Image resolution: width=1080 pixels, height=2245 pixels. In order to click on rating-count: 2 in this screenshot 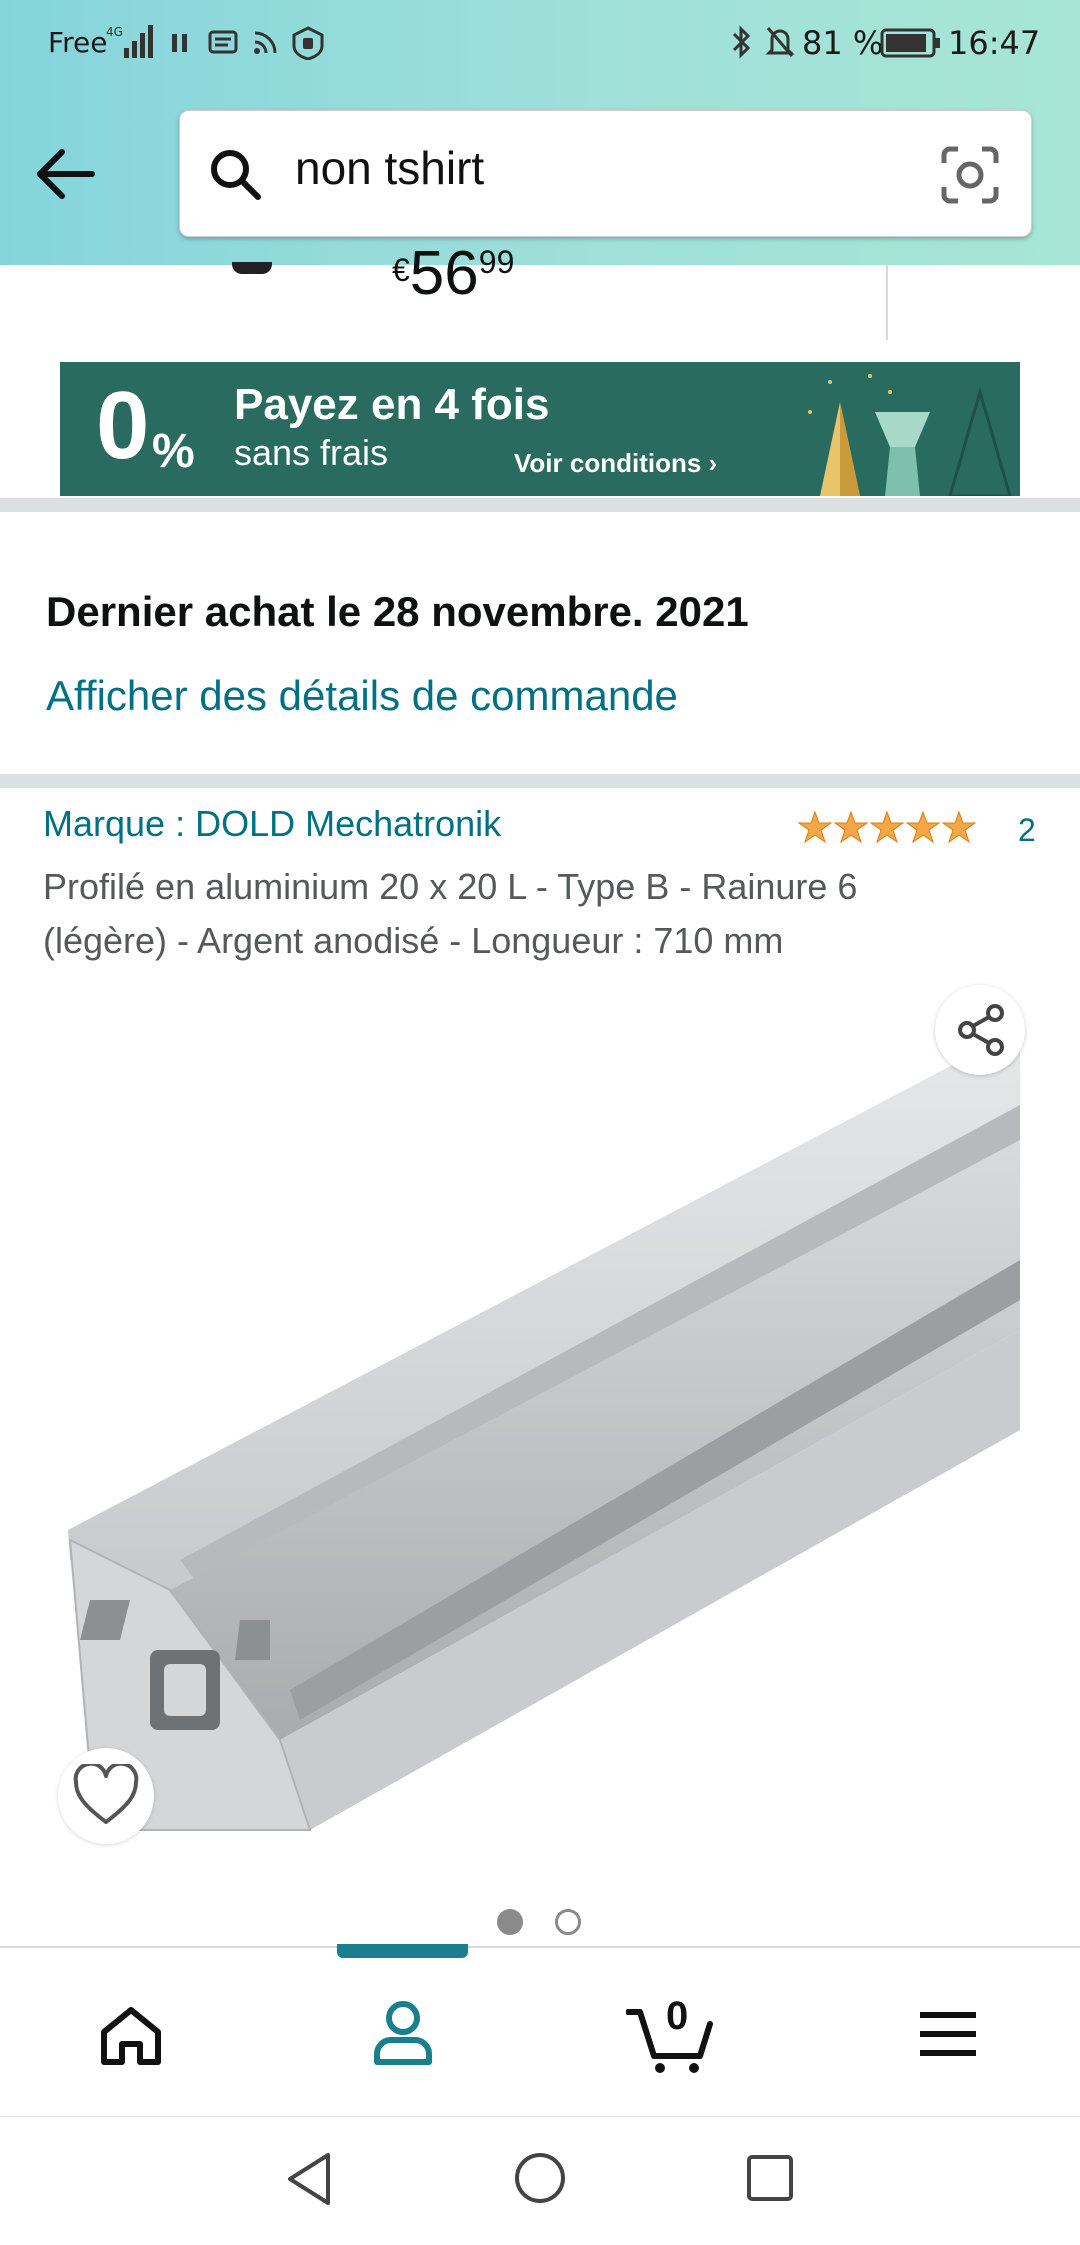, I will do `click(1027, 830)`.